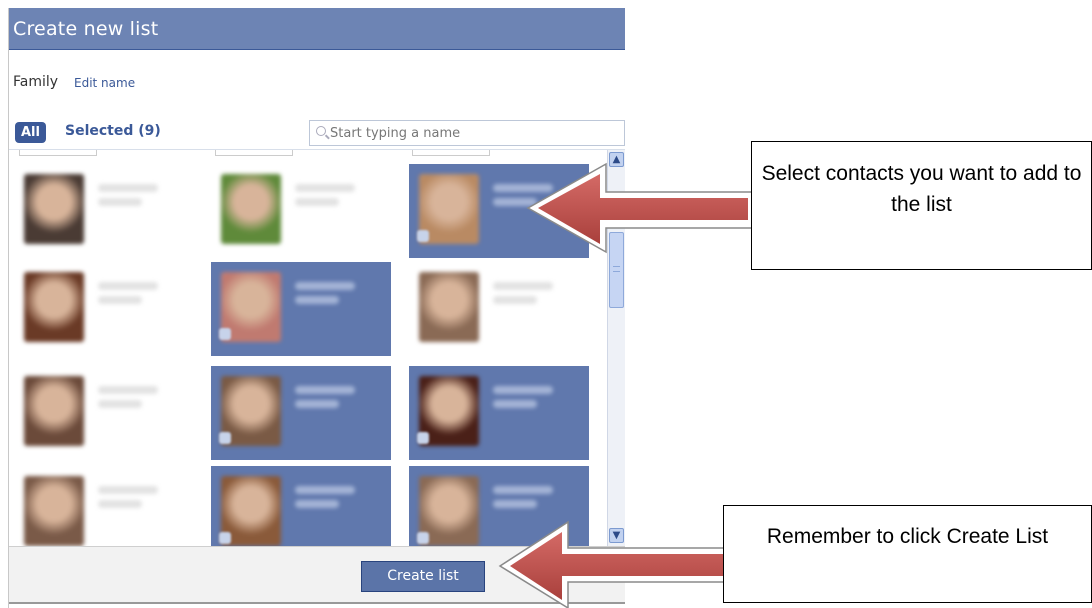  Describe the element at coordinates (473, 133) in the screenshot. I see `search-input` at that location.